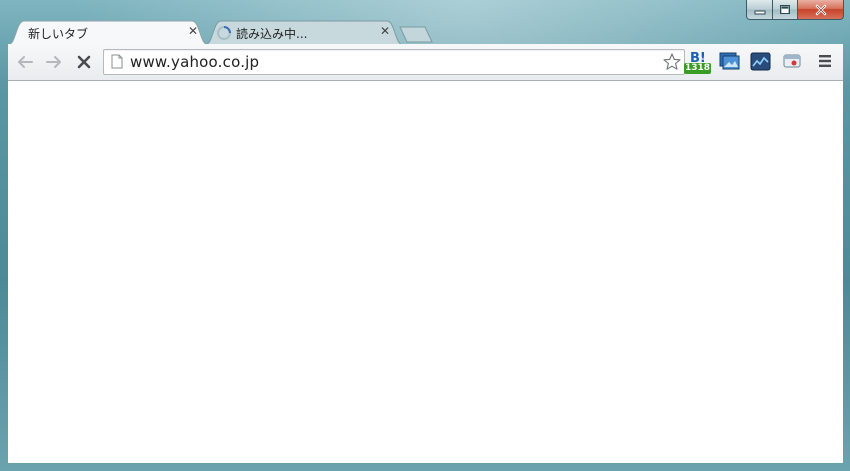  I want to click on chart-icon, so click(760, 61).